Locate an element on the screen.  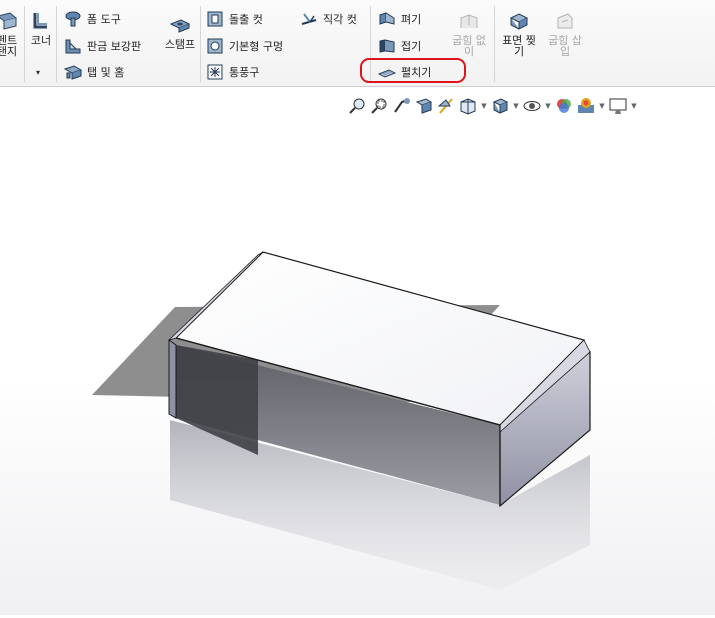
hide-show-dropdown: ▼ is located at coordinates (548, 106).